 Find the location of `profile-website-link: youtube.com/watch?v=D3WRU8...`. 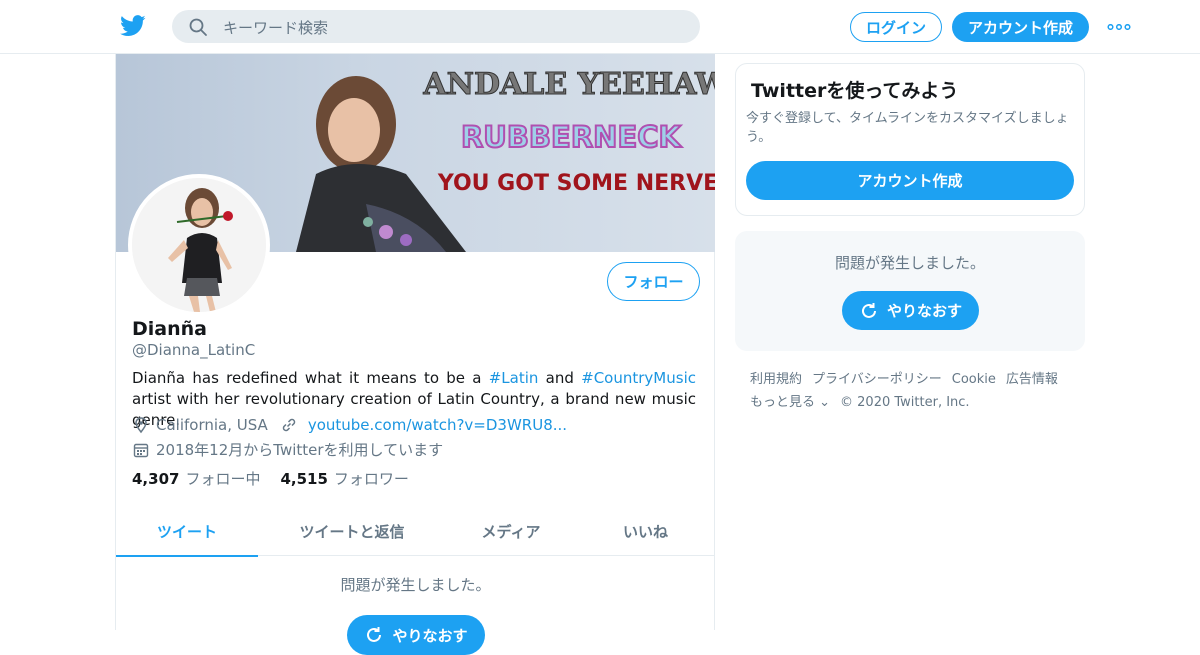

profile-website-link: youtube.com/watch?v=D3WRU8... is located at coordinates (437, 425).